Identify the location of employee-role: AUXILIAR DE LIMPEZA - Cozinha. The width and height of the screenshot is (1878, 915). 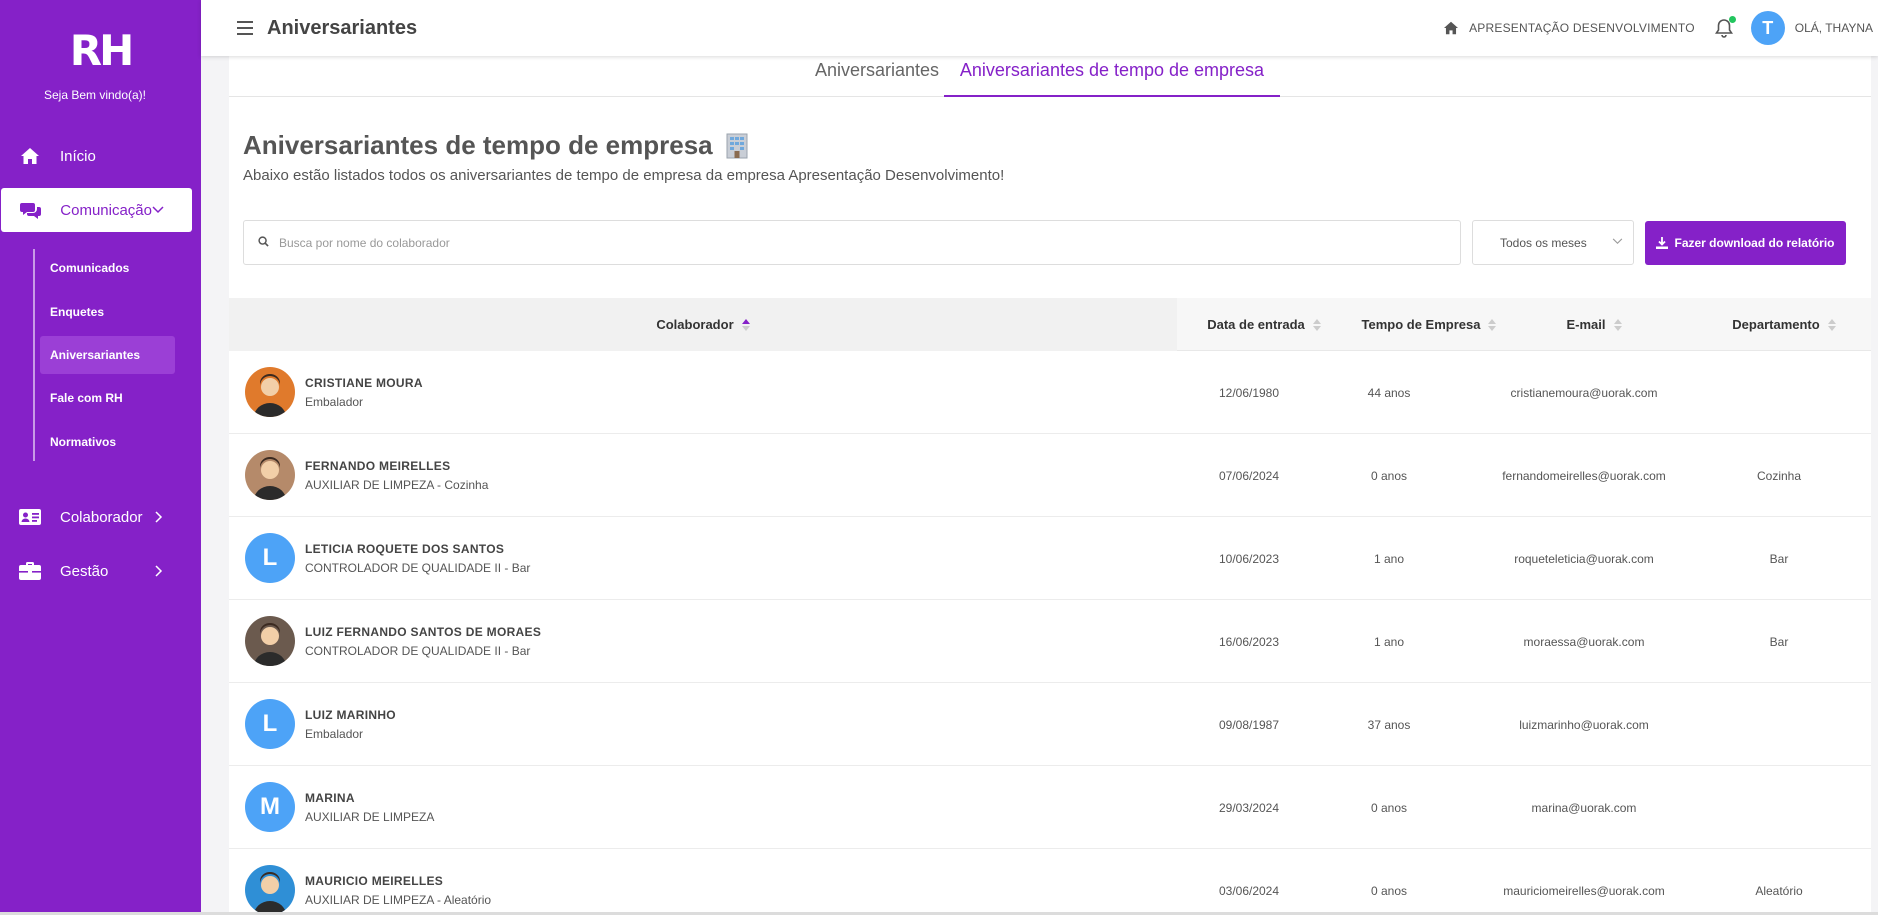
(397, 485).